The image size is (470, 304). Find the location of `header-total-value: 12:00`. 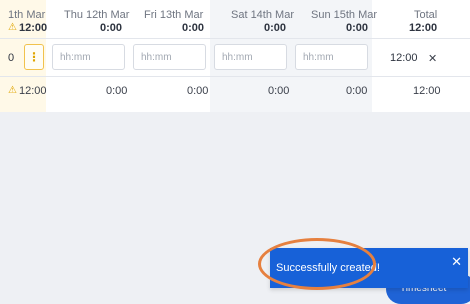

header-total-value: 12:00 is located at coordinates (423, 28).